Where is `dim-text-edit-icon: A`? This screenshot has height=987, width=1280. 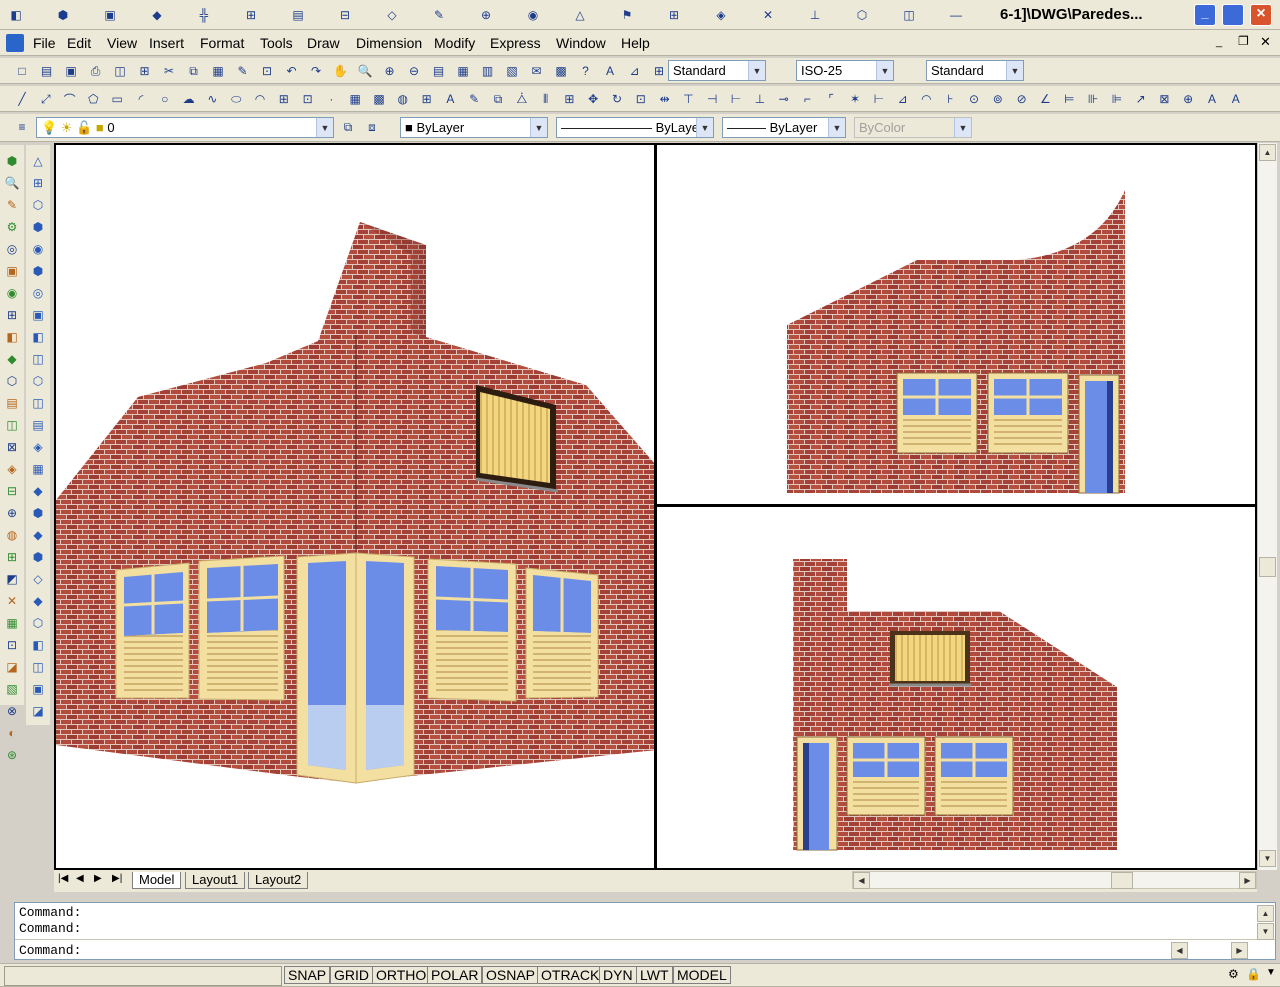 dim-text-edit-icon: A is located at coordinates (1236, 99).